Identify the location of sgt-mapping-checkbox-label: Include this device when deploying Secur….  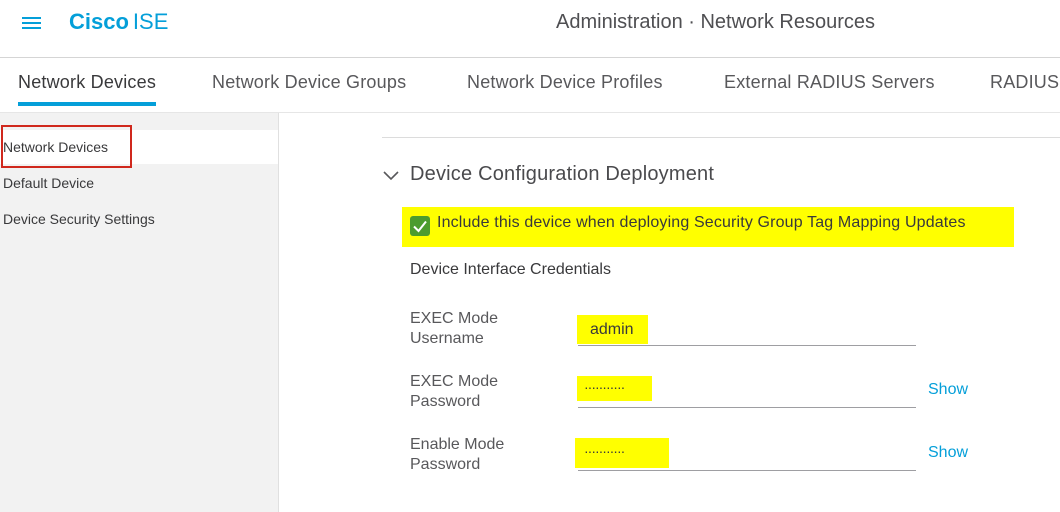
(701, 222).